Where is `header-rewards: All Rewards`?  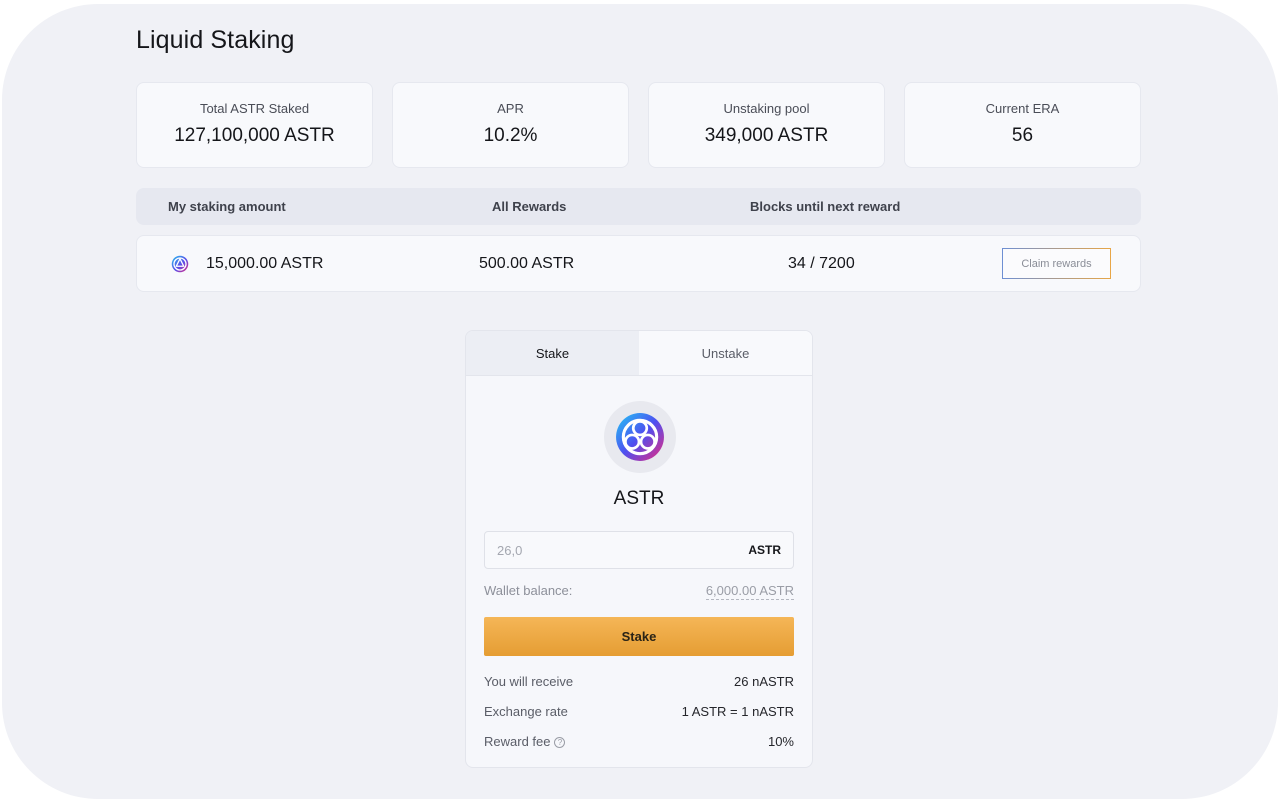
header-rewards: All Rewards is located at coordinates (529, 206).